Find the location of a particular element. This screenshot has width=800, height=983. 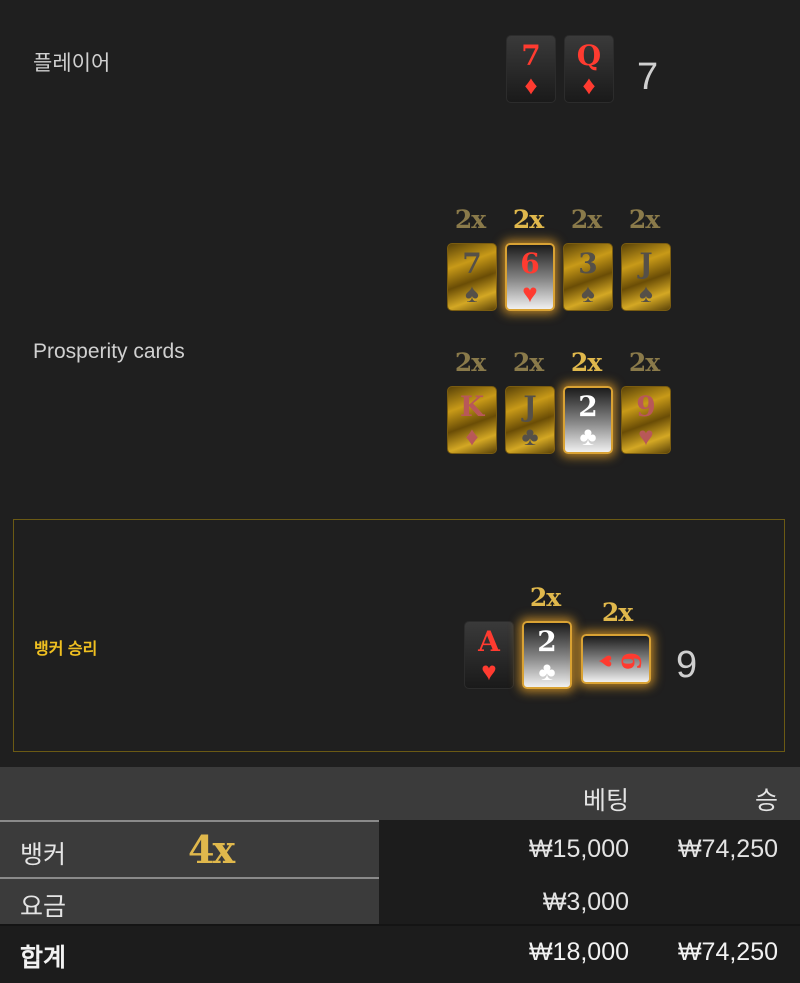

banker-card-1: A ♥ is located at coordinates (489, 655).